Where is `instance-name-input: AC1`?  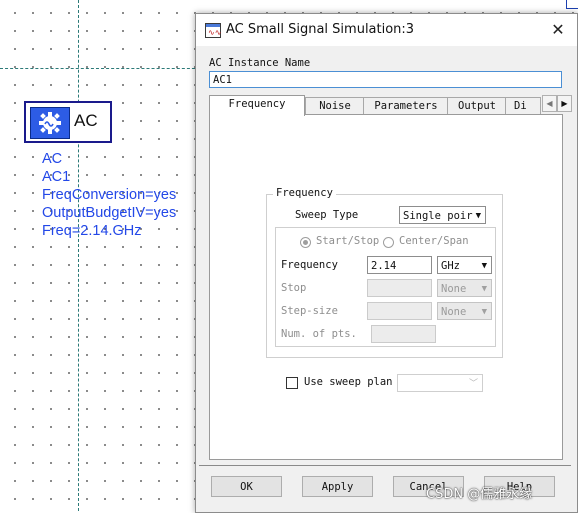 instance-name-input: AC1 is located at coordinates (385, 79).